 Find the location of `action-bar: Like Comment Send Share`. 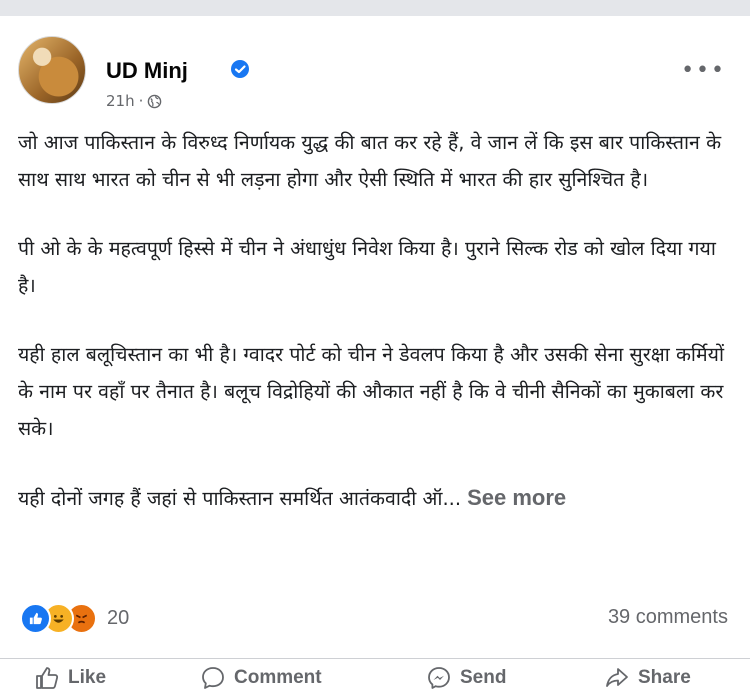

action-bar: Like Comment Send Share is located at coordinates (375, 674).